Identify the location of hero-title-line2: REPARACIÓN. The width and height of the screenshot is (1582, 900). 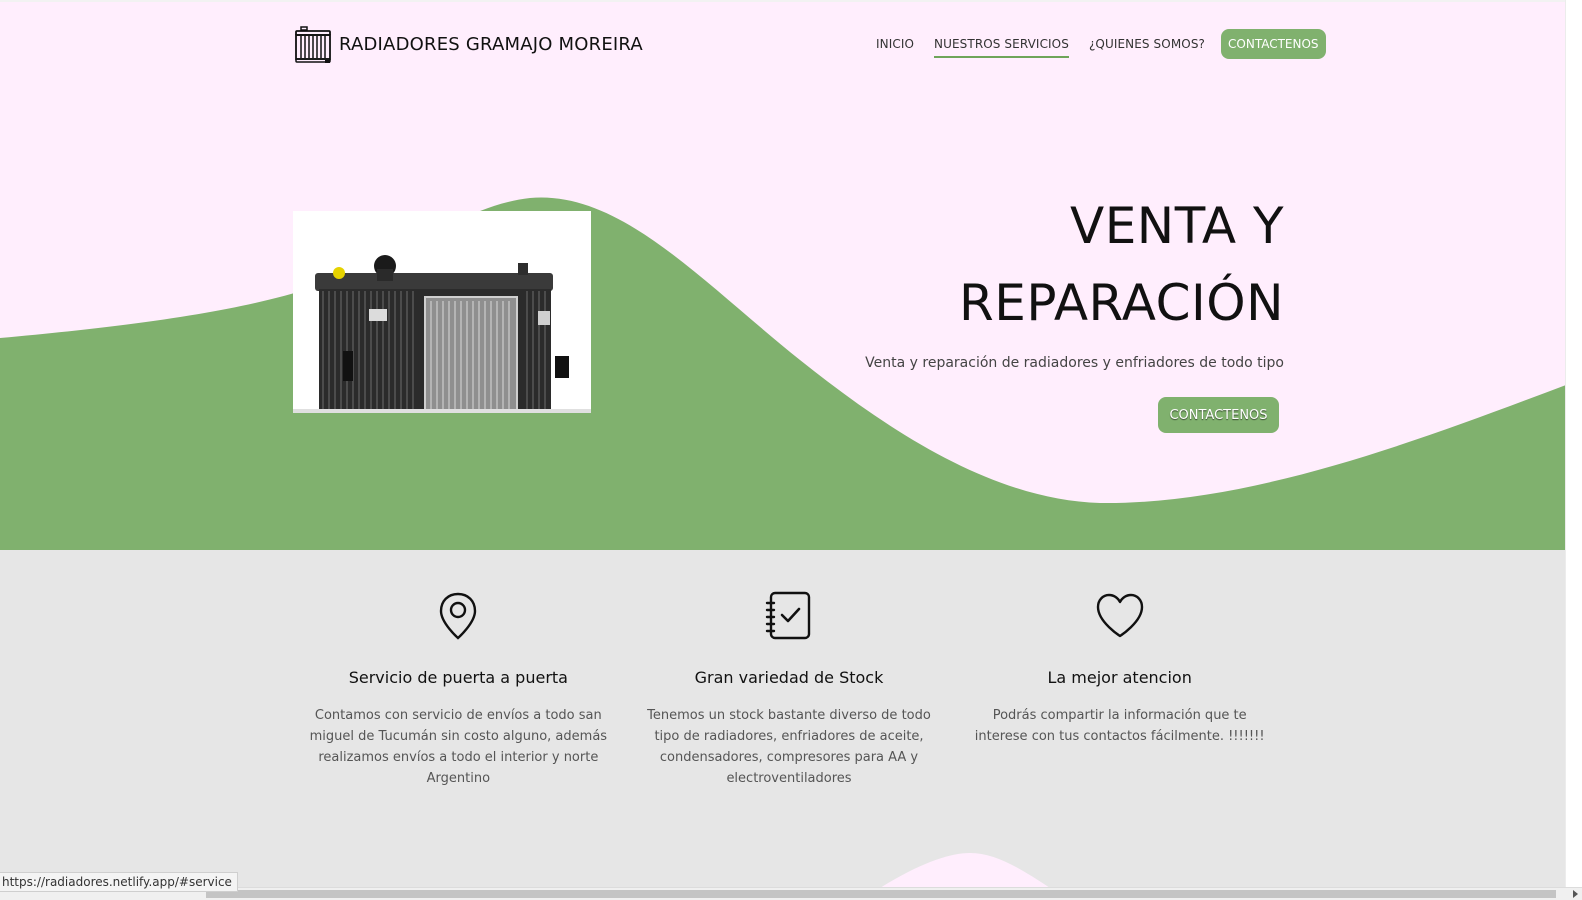
(1121, 303).